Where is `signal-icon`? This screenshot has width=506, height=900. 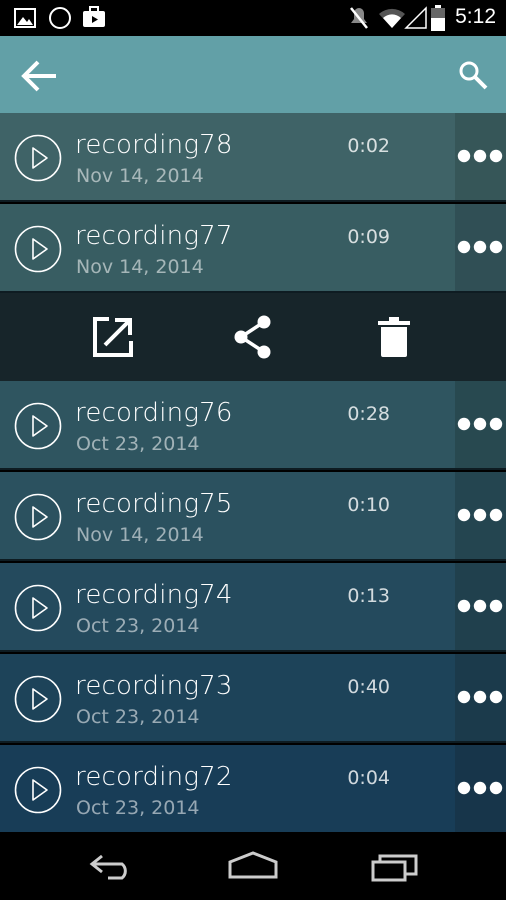 signal-icon is located at coordinates (415, 17).